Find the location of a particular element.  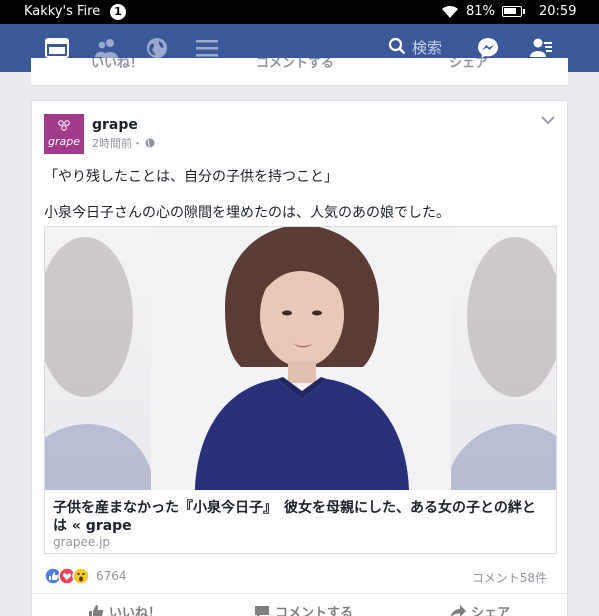

menu-icon is located at coordinates (207, 48).